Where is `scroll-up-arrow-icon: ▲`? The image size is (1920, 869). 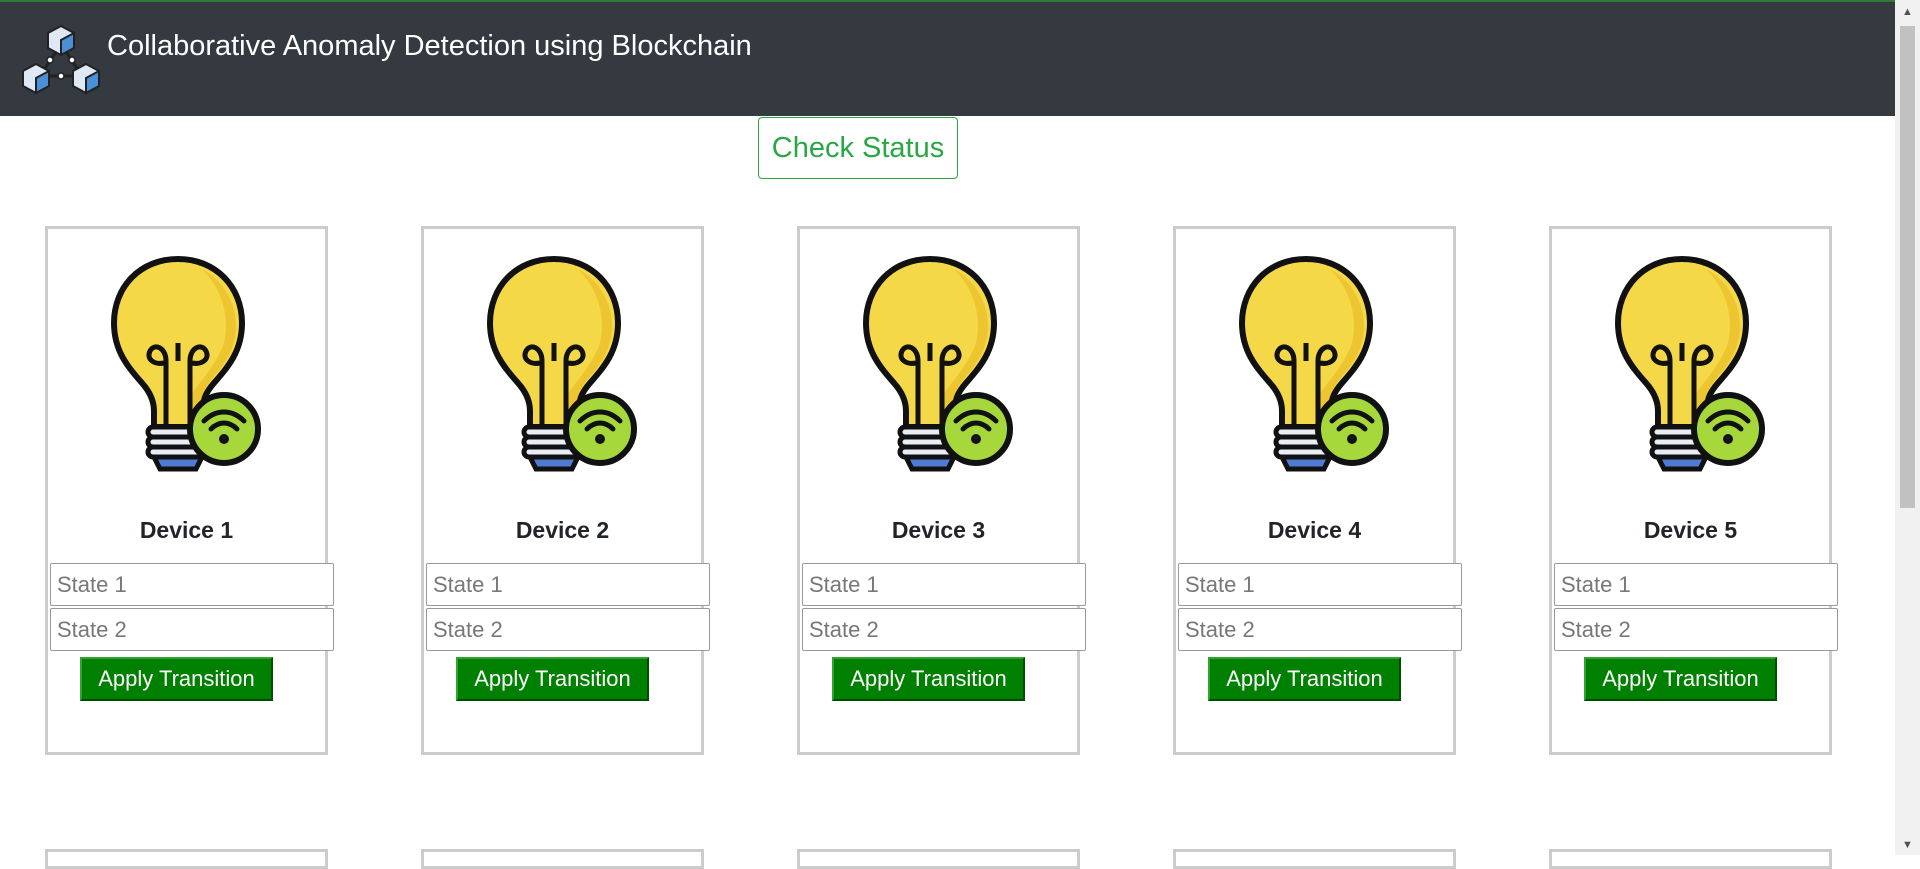 scroll-up-arrow-icon: ▲ is located at coordinates (1907, 12).